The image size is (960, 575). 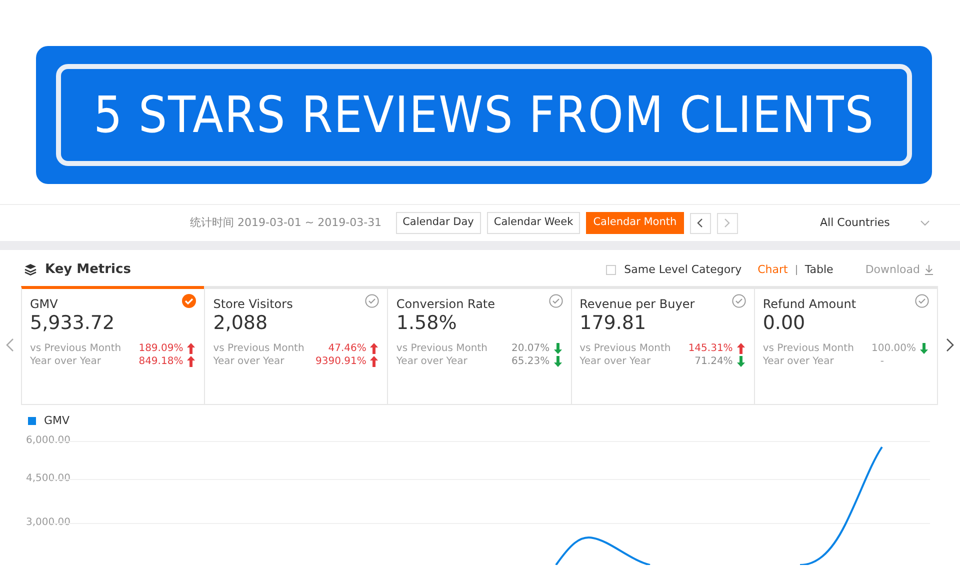 I want to click on metric-card: GMV 5,933.72 vs Previous Month 189.09% Year over Year 849.18%, so click(x=113, y=345).